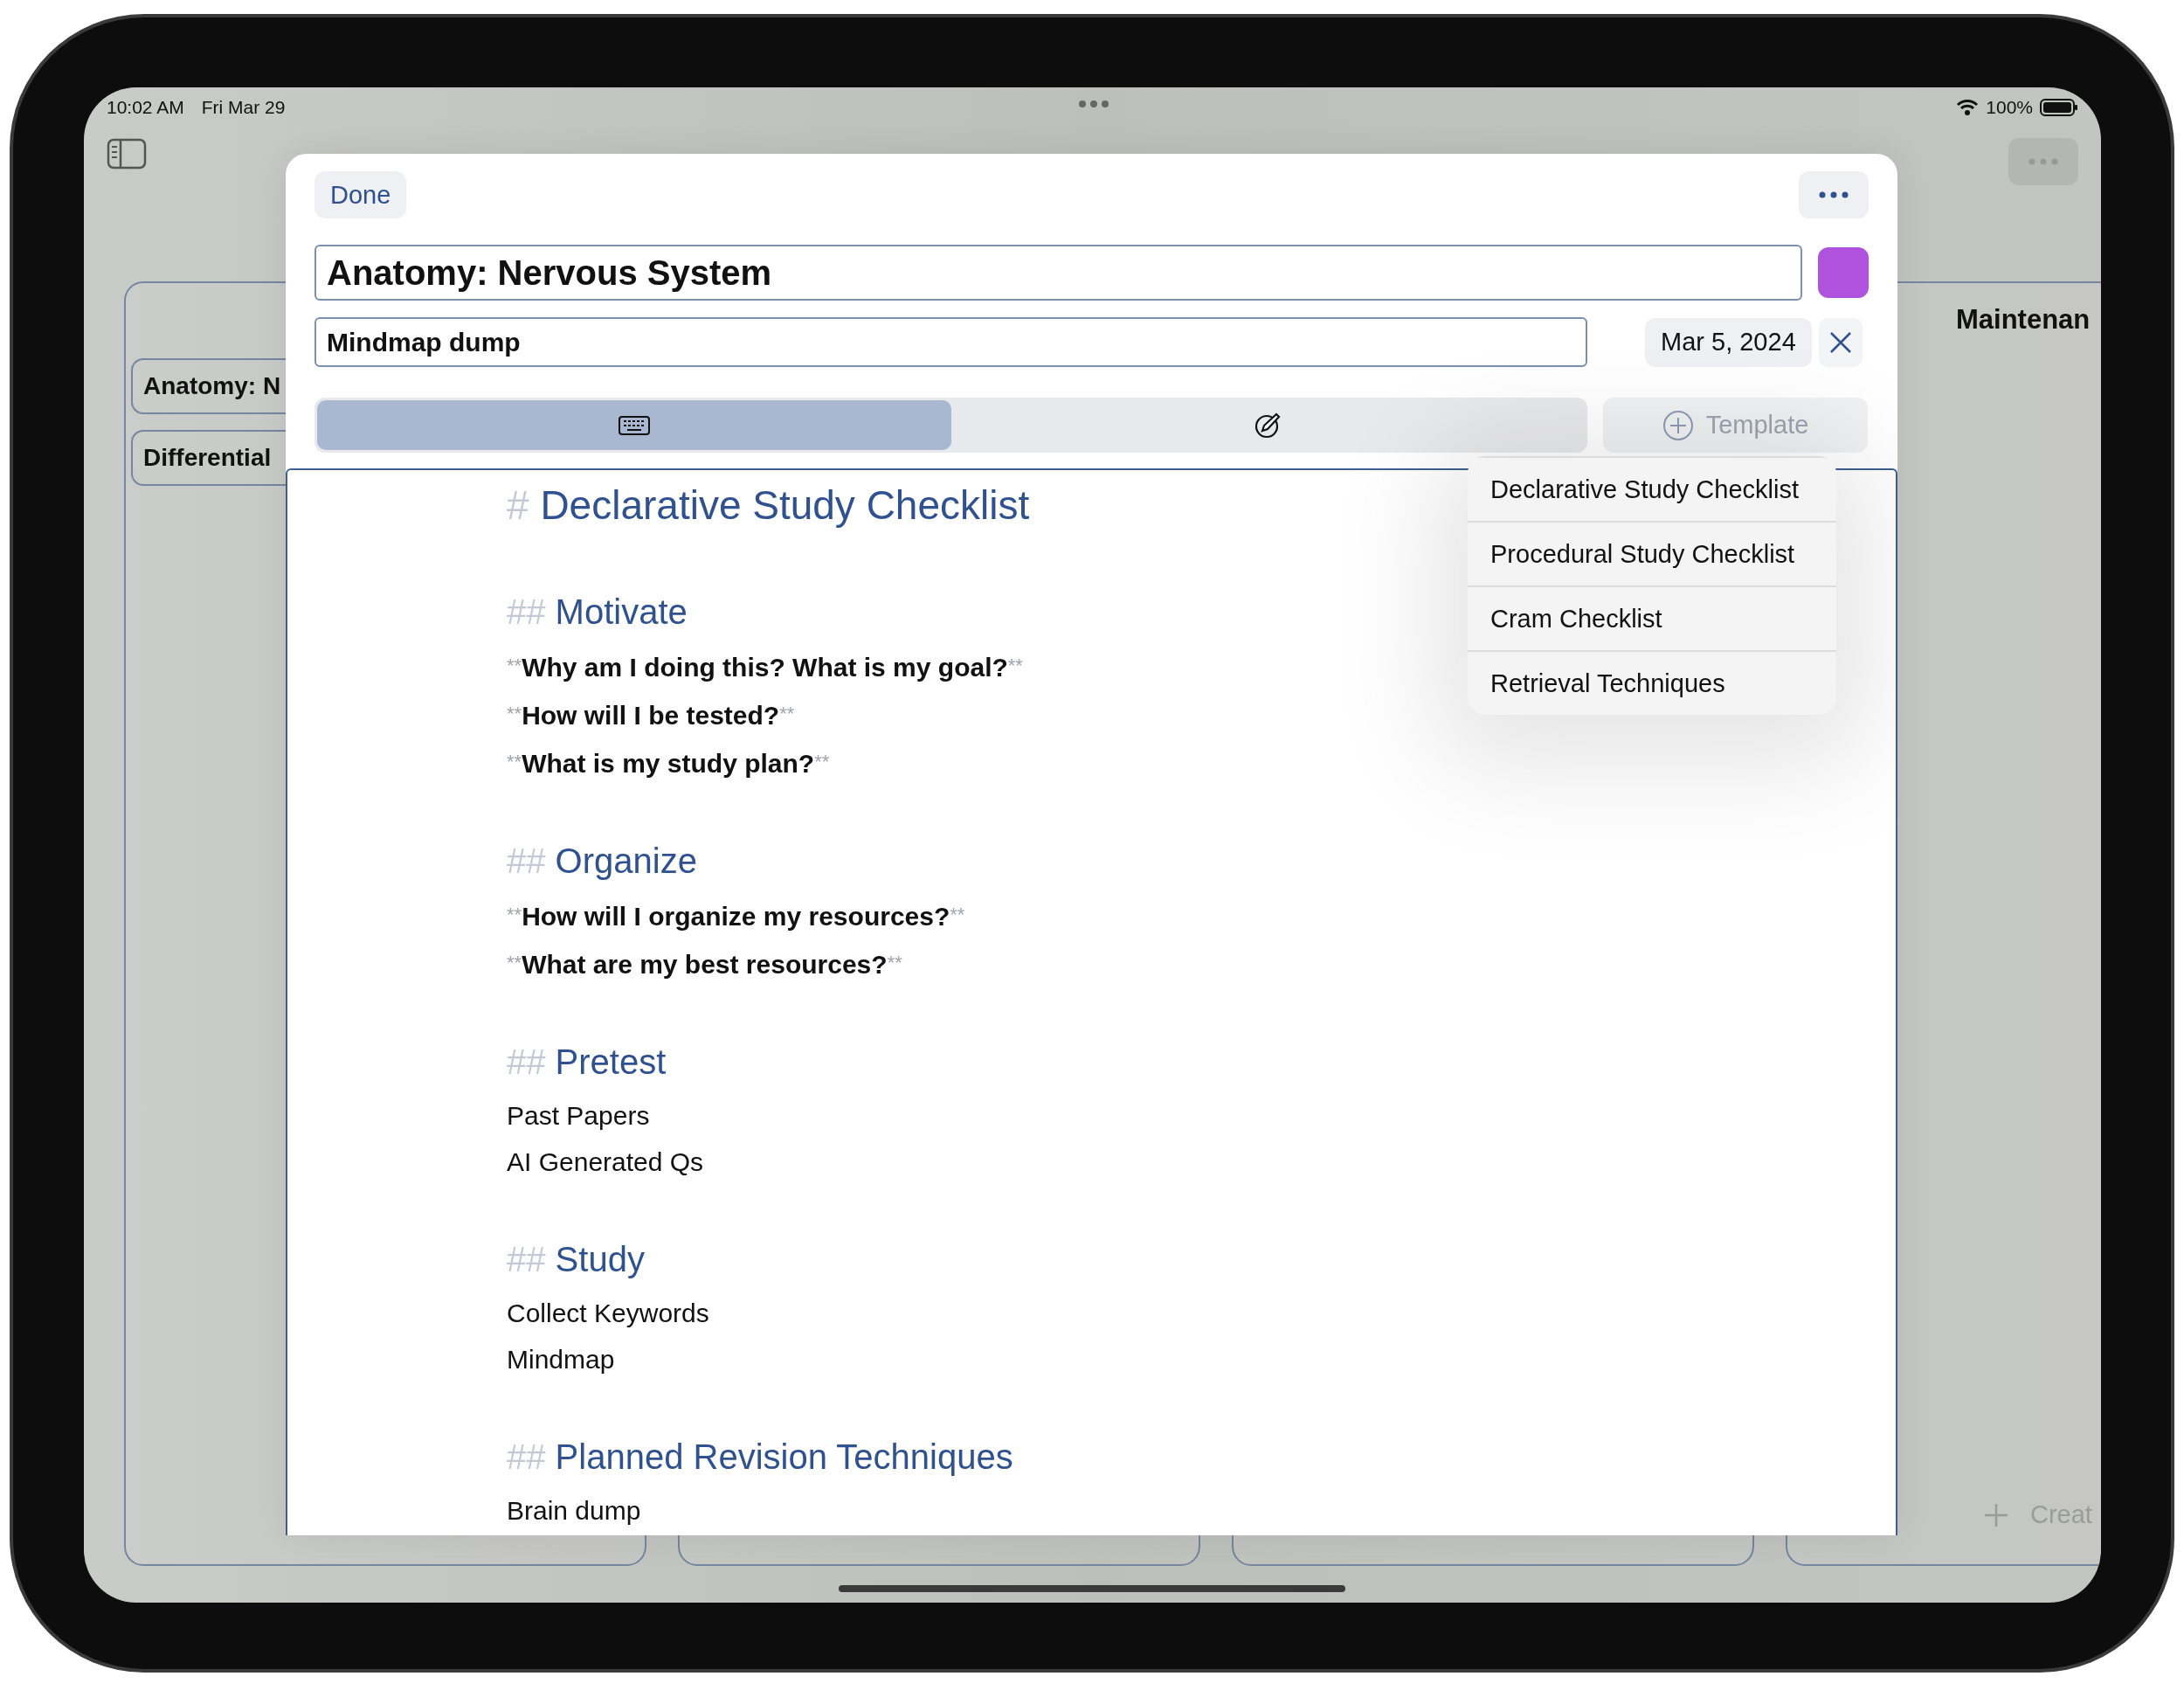 This screenshot has width=2184, height=1690. Describe the element at coordinates (561, 1359) in the screenshot. I see `text-line: Mindmap` at that location.